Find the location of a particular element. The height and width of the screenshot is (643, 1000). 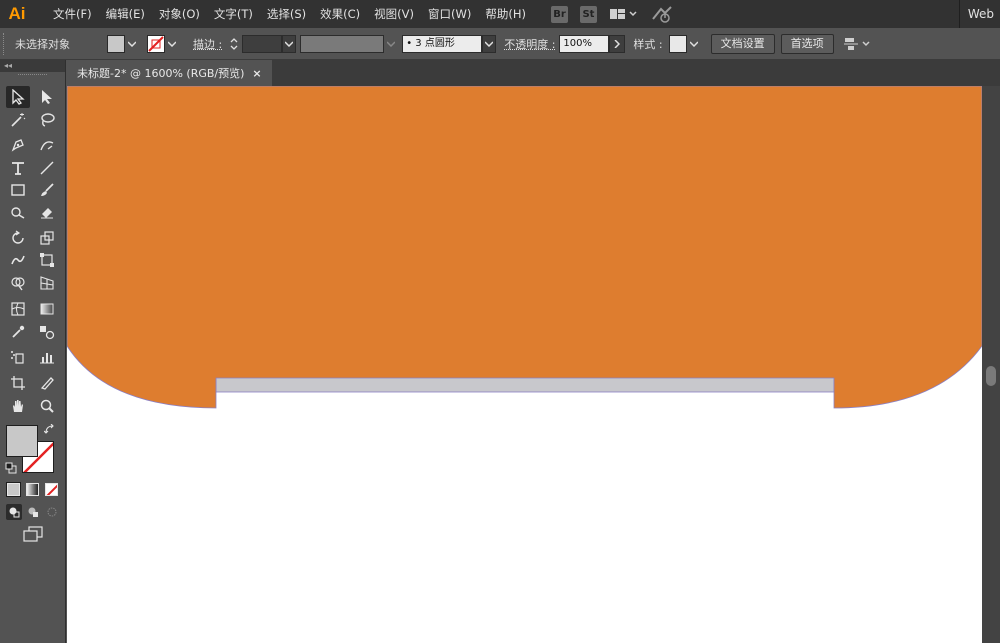

column-graph-icon is located at coordinates (47, 358).